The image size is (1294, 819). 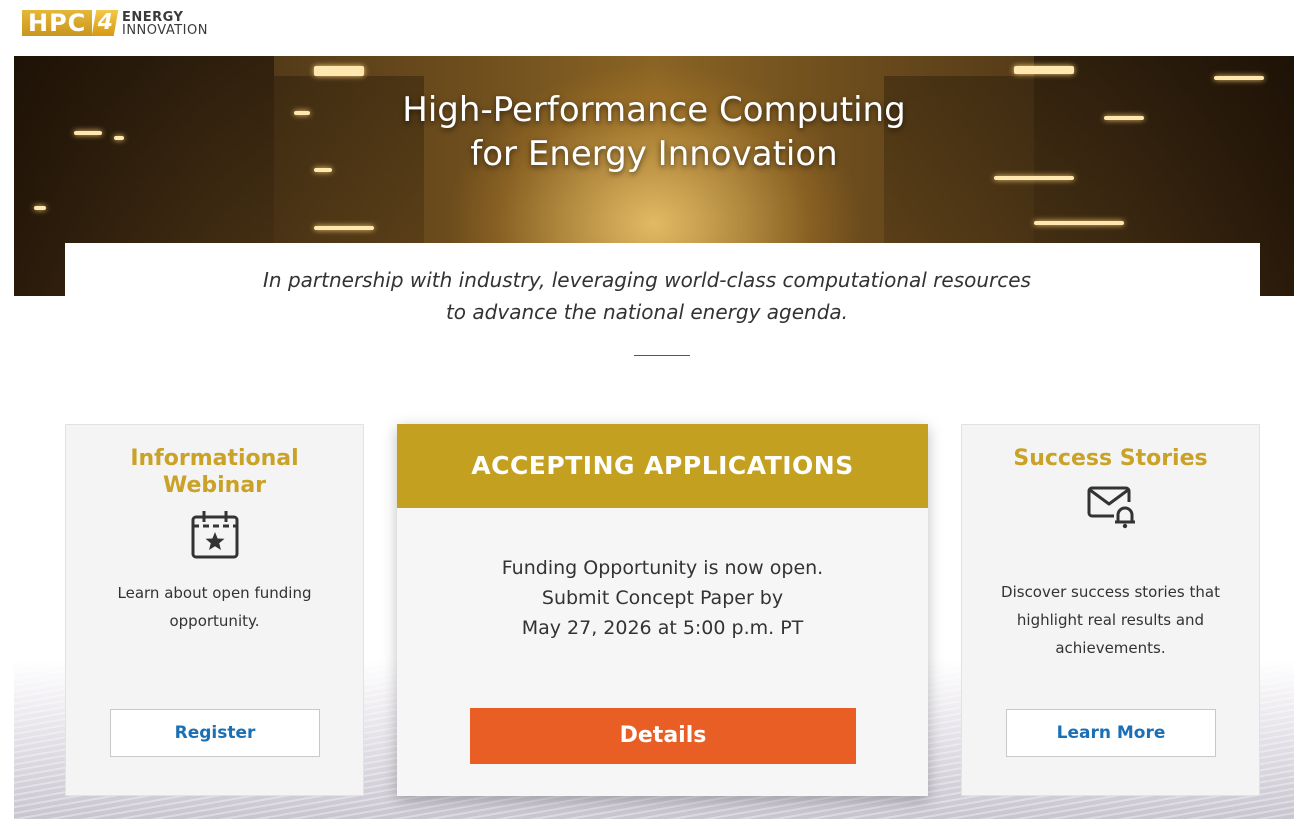 I want to click on site-logo: HPC 4 ENERGY INNOVATION, so click(x=115, y=24).